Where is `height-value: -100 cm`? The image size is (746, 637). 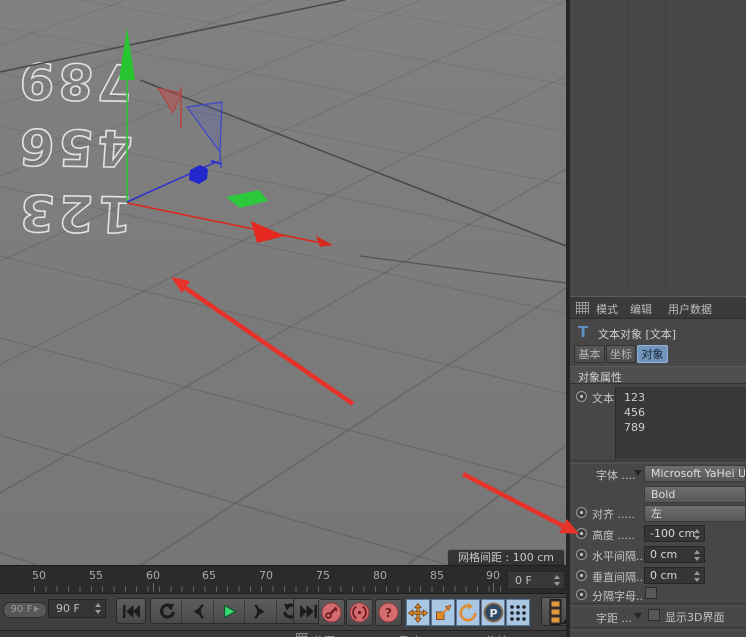
height-value: -100 cm is located at coordinates (673, 533).